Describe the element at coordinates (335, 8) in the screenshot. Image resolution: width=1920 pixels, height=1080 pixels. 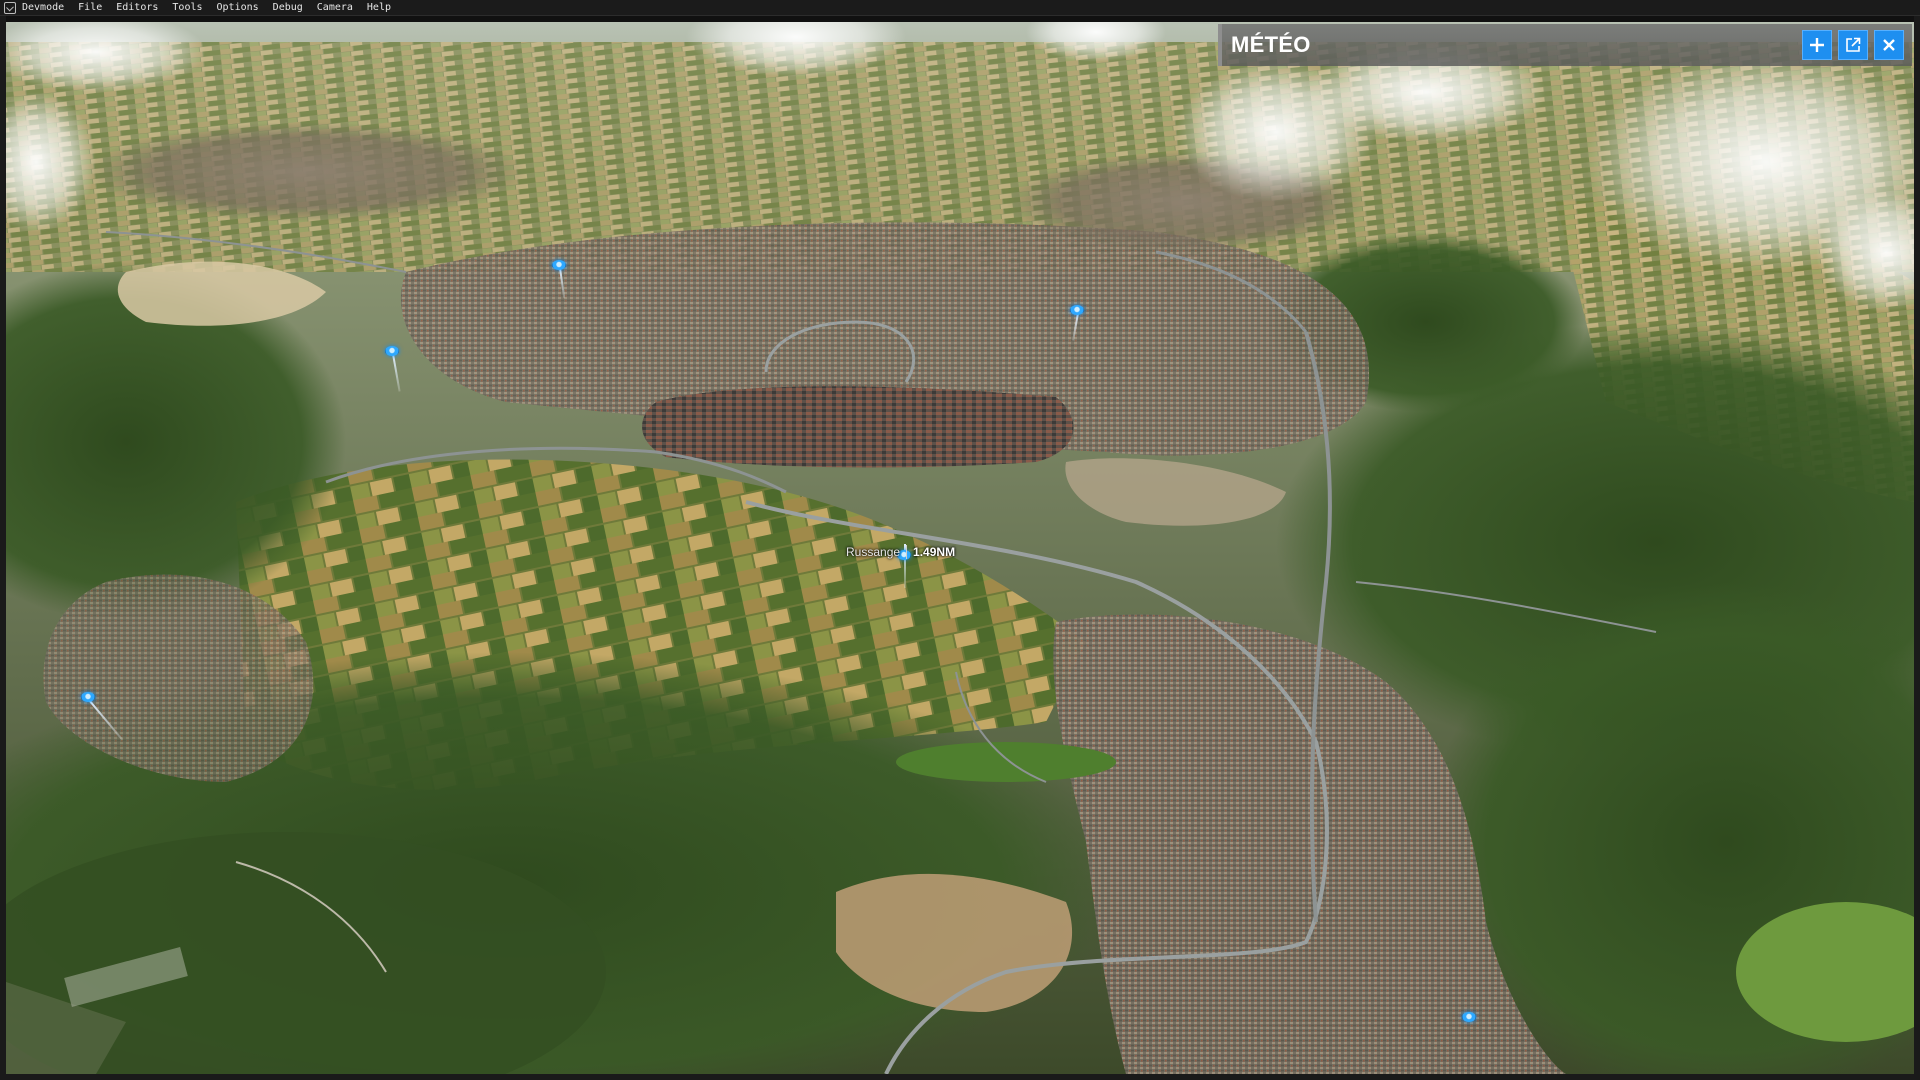
I see `menu-camera: Camera` at that location.